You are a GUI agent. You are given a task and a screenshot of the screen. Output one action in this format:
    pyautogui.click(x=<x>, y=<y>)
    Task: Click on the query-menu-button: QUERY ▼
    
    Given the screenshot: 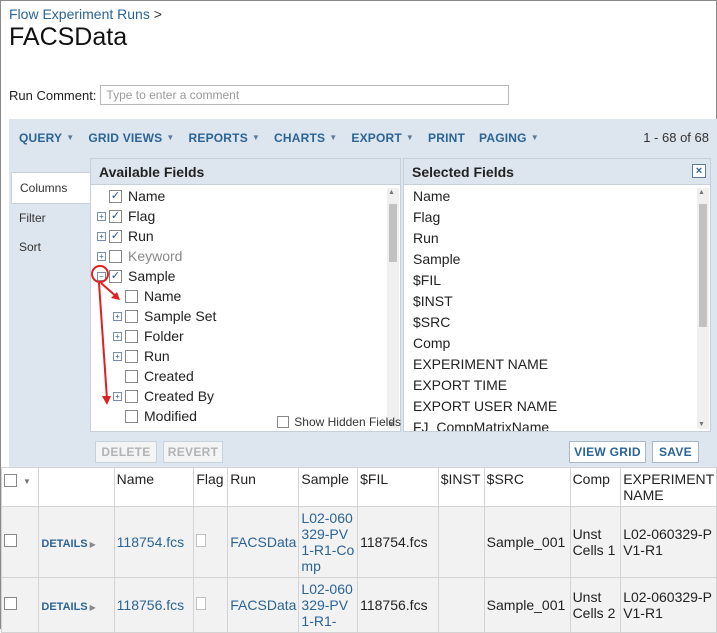 What is the action you would take?
    pyautogui.click(x=46, y=138)
    